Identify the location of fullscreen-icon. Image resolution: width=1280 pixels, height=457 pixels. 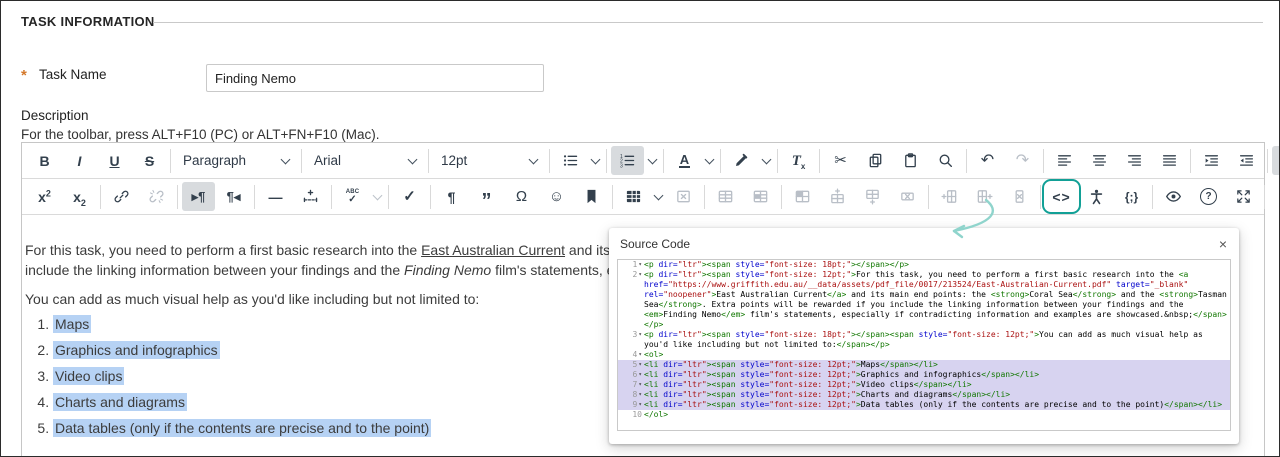
(1243, 196).